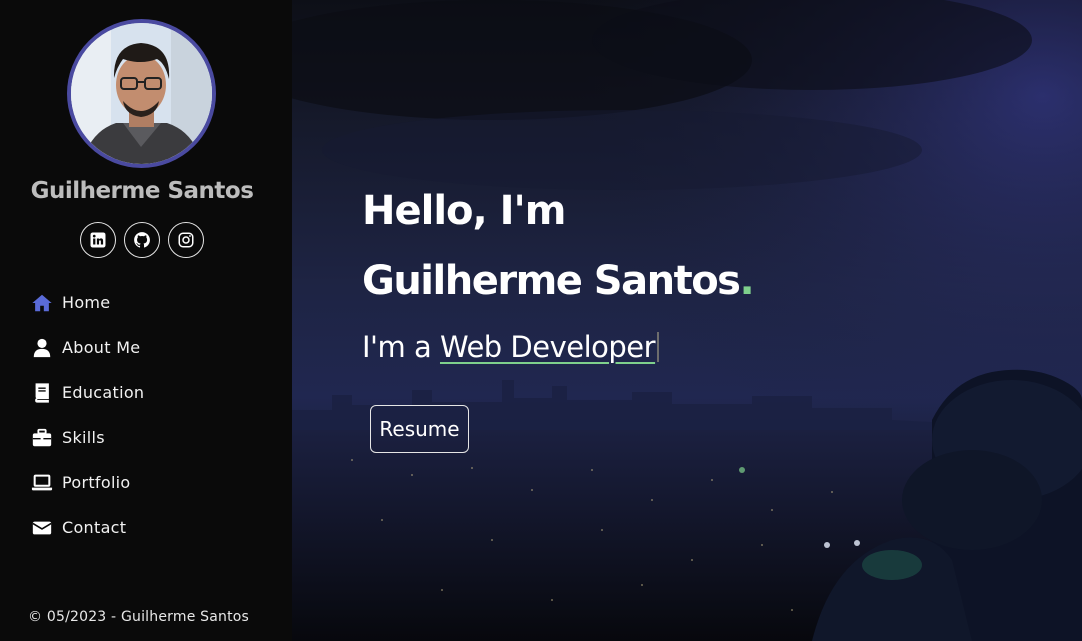 The height and width of the screenshot is (641, 1082). What do you see at coordinates (401, 347) in the screenshot?
I see `role-prefix: I'm a` at bounding box center [401, 347].